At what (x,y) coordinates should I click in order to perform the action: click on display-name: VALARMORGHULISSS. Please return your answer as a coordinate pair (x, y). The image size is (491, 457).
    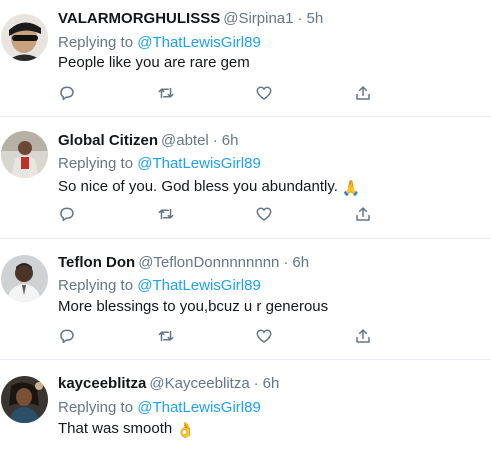
    Looking at the image, I should click on (139, 18).